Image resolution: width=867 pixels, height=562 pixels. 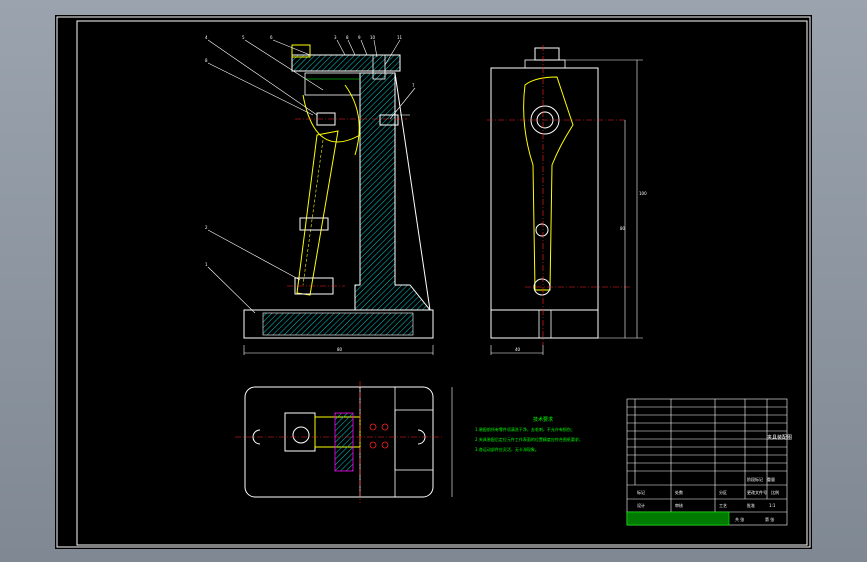 What do you see at coordinates (206, 227) in the screenshot?
I see `balloon-label-2: 2` at bounding box center [206, 227].